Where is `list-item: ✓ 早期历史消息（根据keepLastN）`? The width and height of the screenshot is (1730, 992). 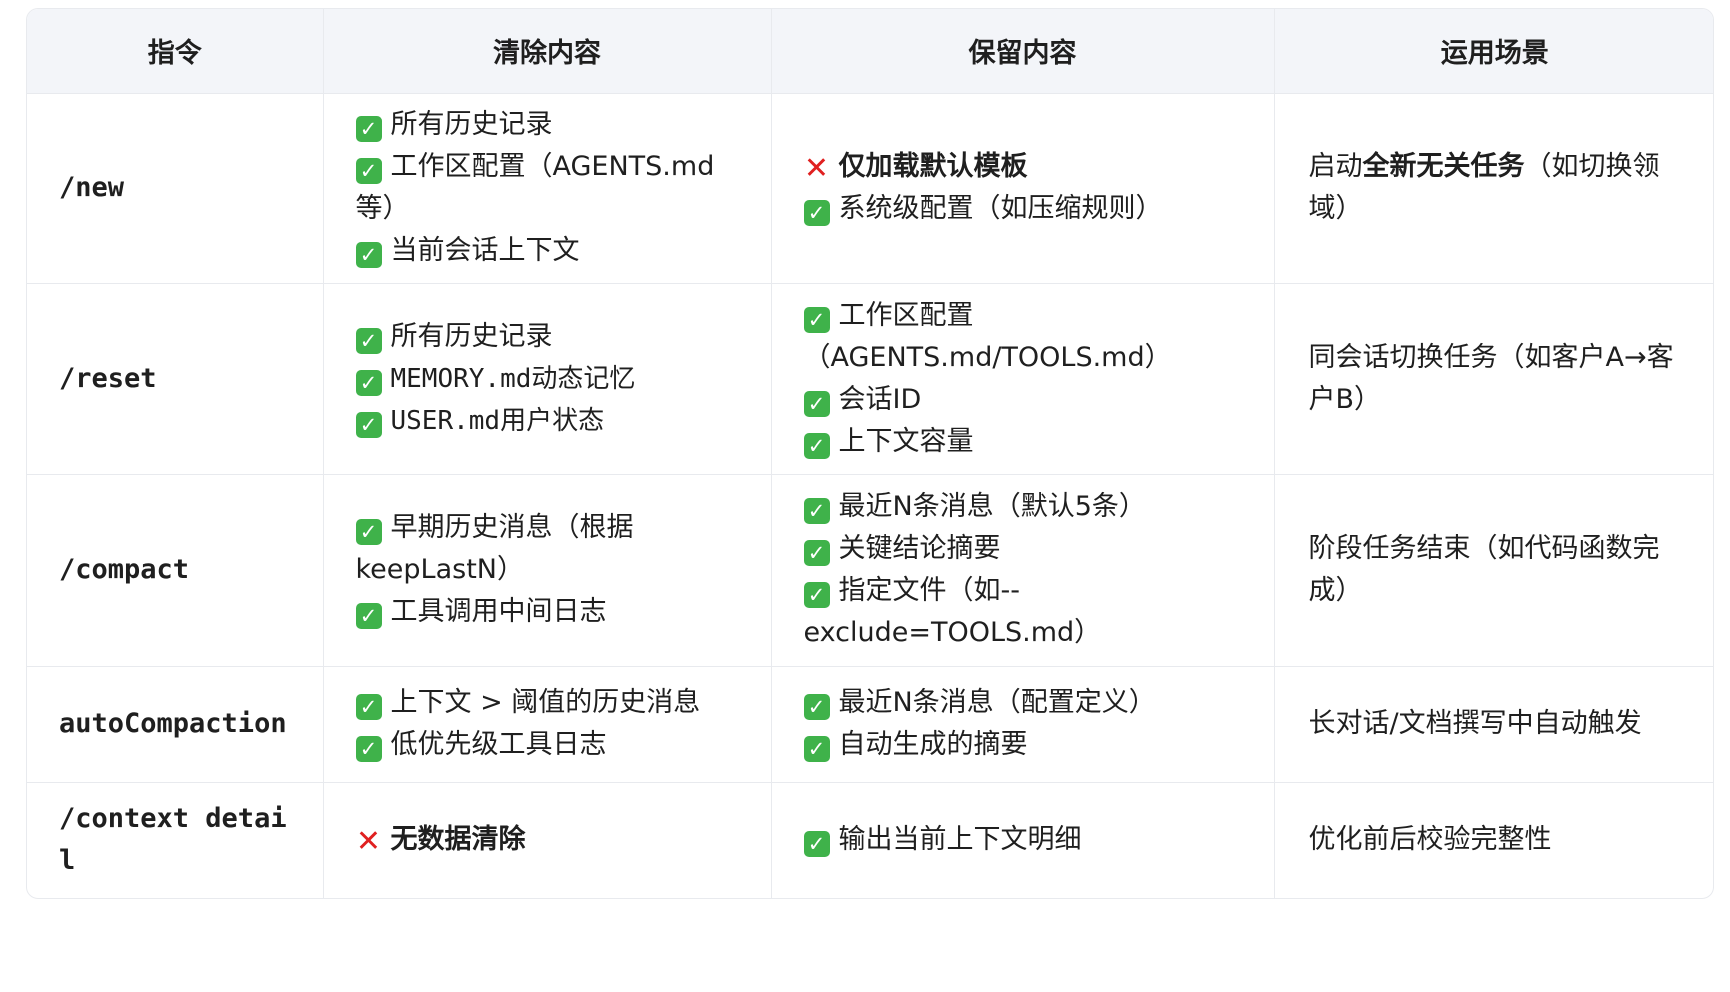 list-item: ✓ 早期历史消息（根据keepLastN） is located at coordinates (494, 548).